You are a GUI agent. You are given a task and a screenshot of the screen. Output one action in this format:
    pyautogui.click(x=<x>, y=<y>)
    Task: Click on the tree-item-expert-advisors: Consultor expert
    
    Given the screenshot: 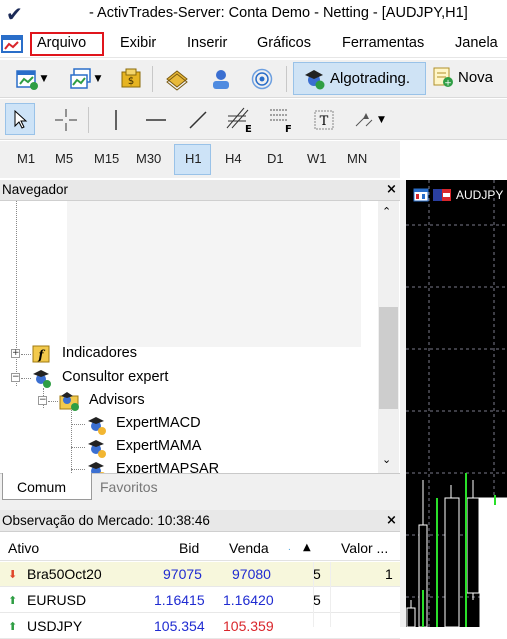 What is the action you would take?
    pyautogui.click(x=115, y=377)
    